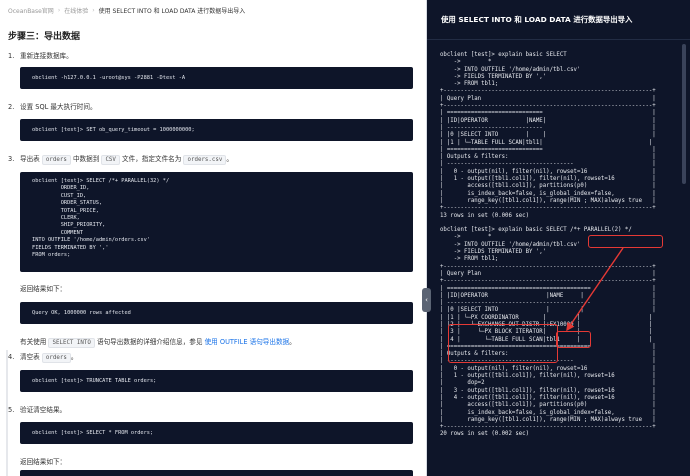 The image size is (690, 476). Describe the element at coordinates (216, 473) in the screenshot. I see `code-block-partial` at that location.